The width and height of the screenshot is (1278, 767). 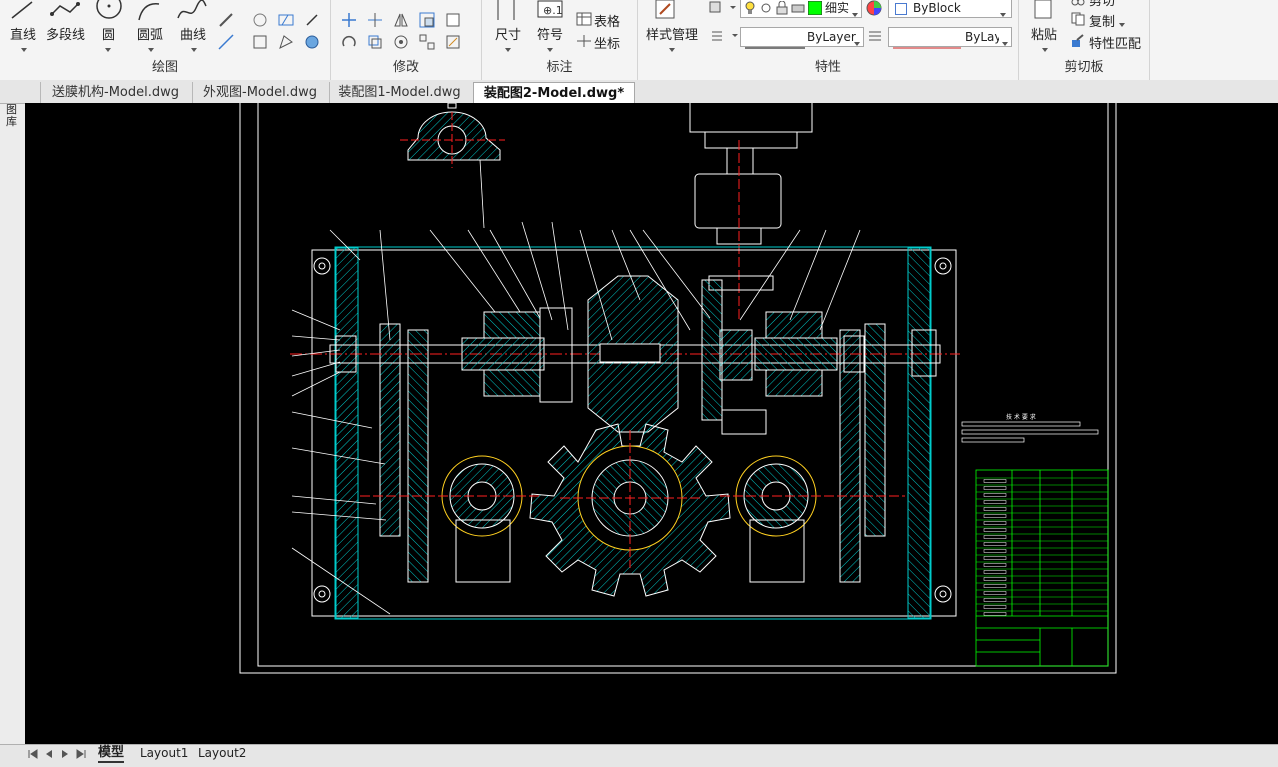 What do you see at coordinates (1078, 41) in the screenshot?
I see `match-properties-icon` at bounding box center [1078, 41].